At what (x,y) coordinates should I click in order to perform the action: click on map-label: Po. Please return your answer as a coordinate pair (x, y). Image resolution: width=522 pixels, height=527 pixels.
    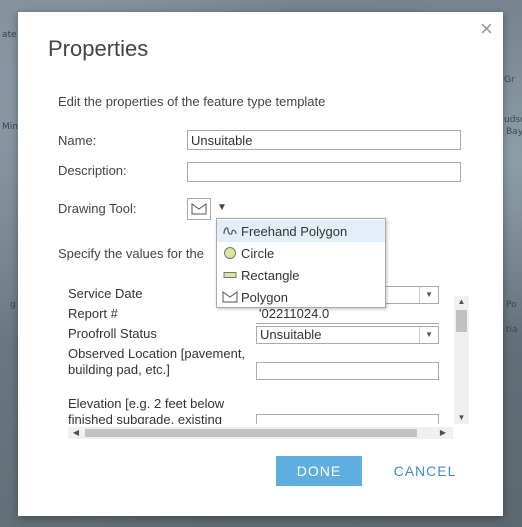
    Looking at the image, I should click on (511, 305).